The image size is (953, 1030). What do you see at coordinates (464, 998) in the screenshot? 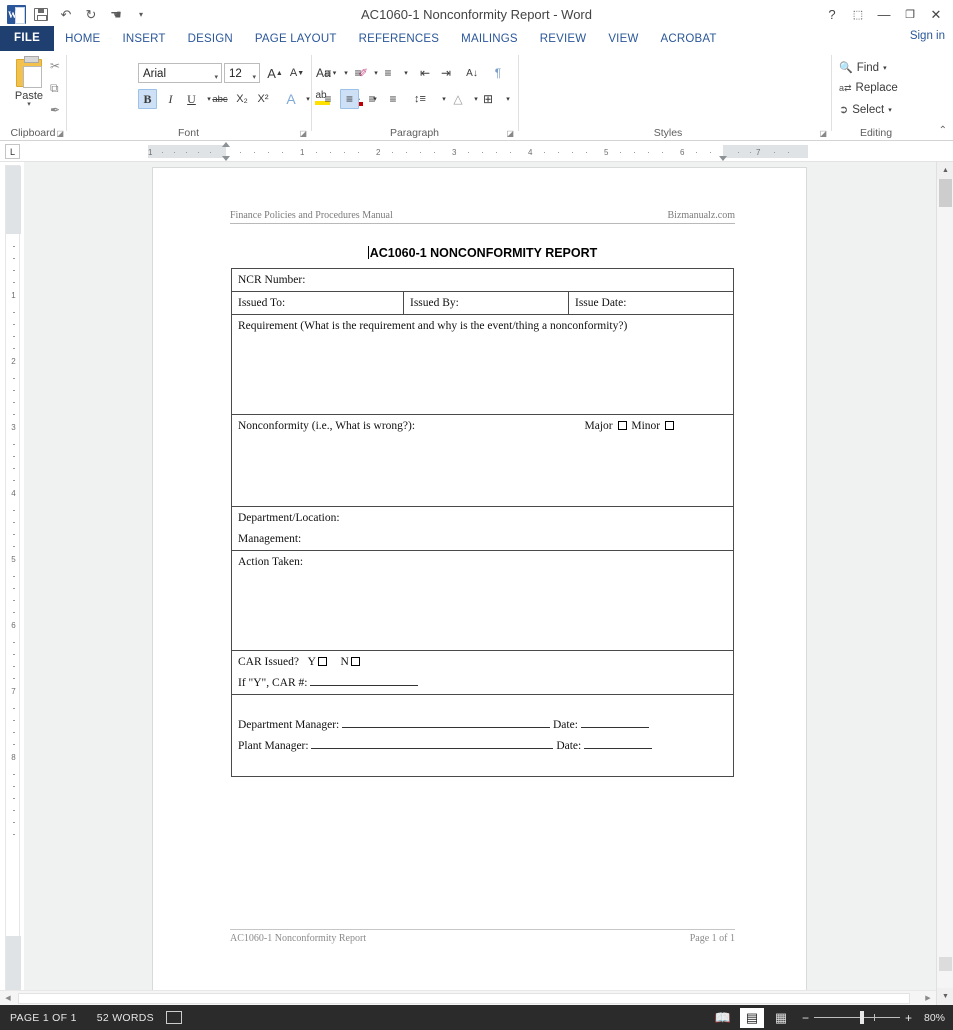
I see `horizontal-scrollbar-thumb` at bounding box center [464, 998].